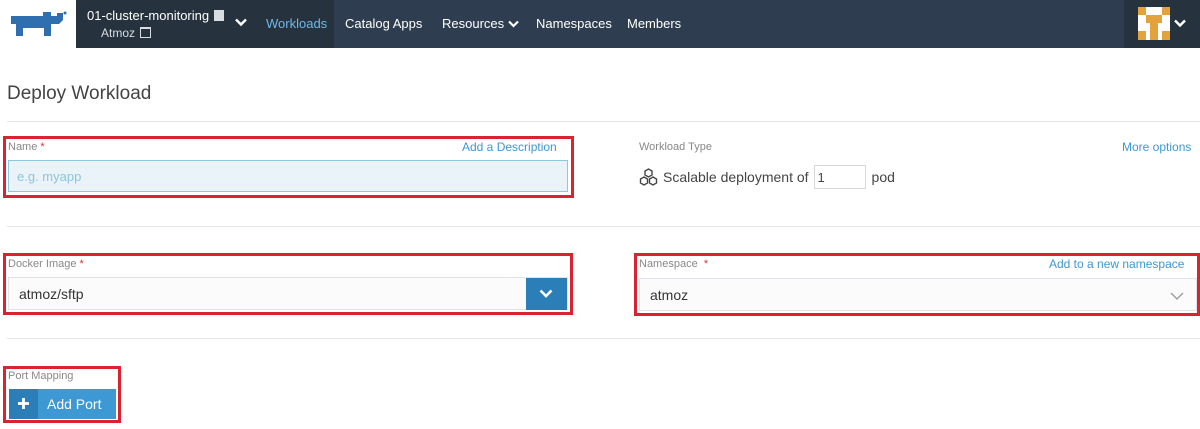 This screenshot has width=1200, height=429. Describe the element at coordinates (288, 167) in the screenshot. I see `highlight-box-name` at that location.